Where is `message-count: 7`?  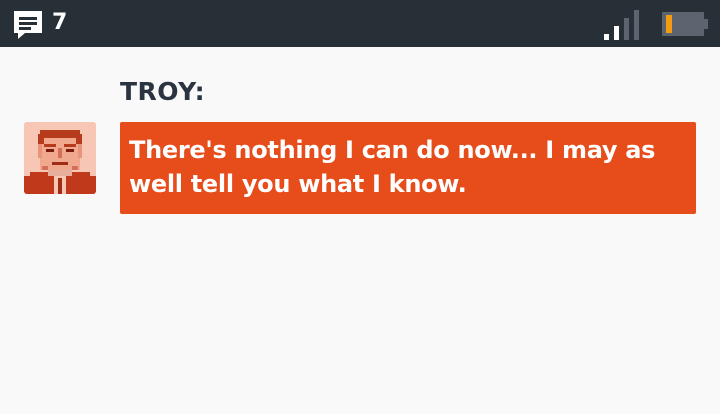 message-count: 7 is located at coordinates (60, 22).